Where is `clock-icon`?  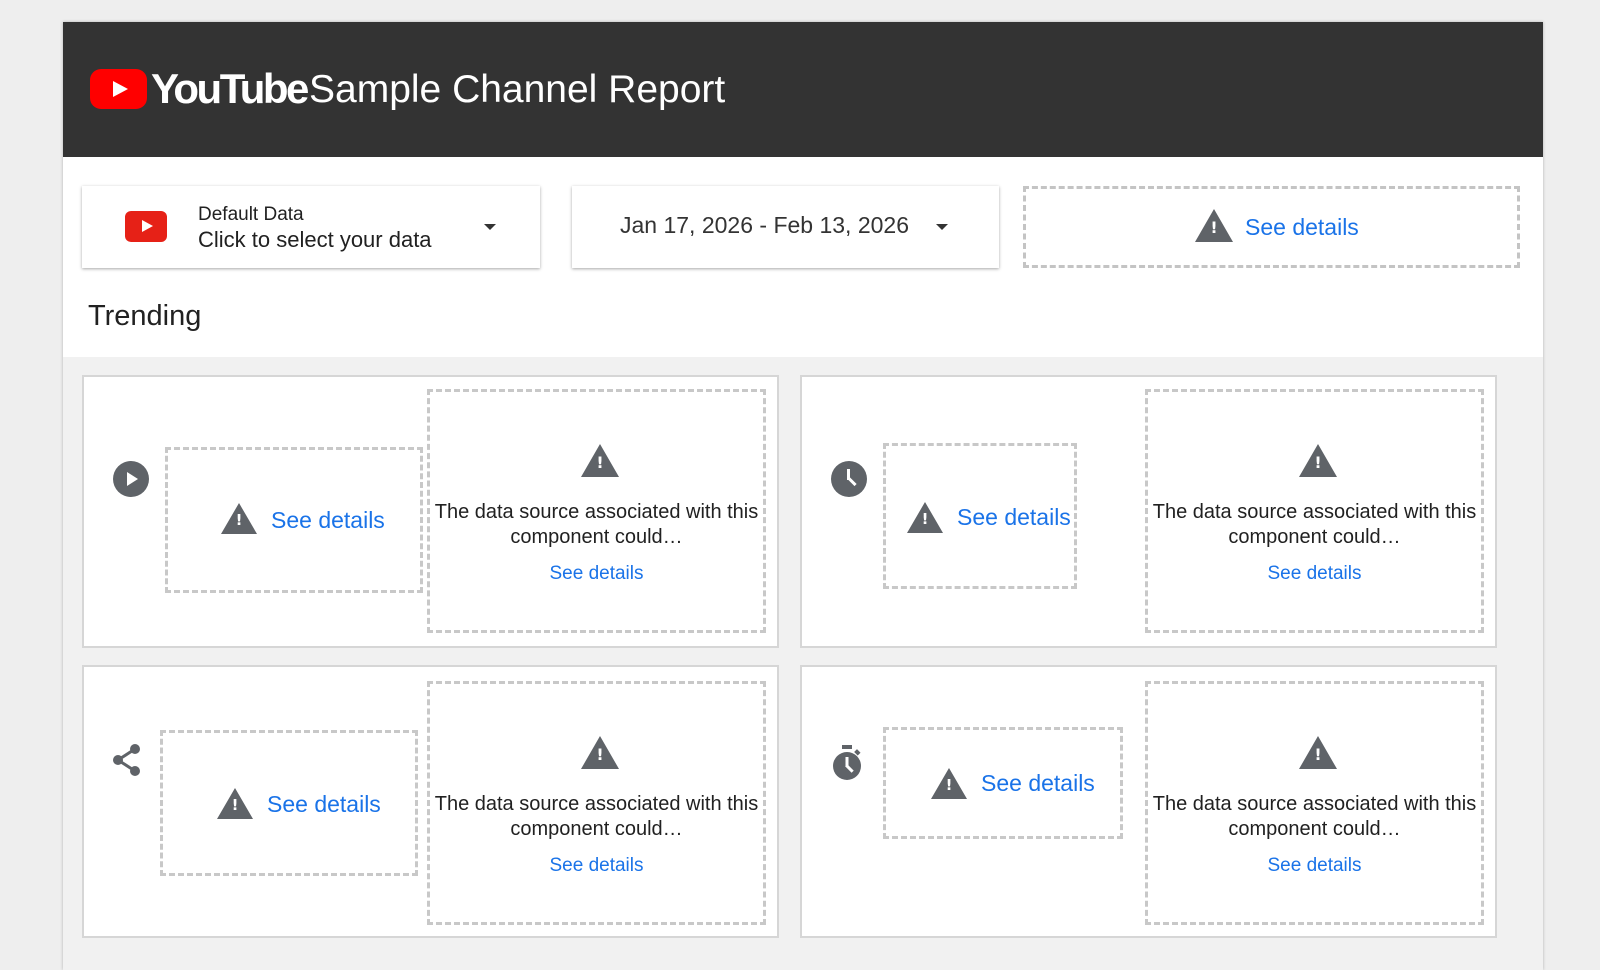
clock-icon is located at coordinates (849, 479).